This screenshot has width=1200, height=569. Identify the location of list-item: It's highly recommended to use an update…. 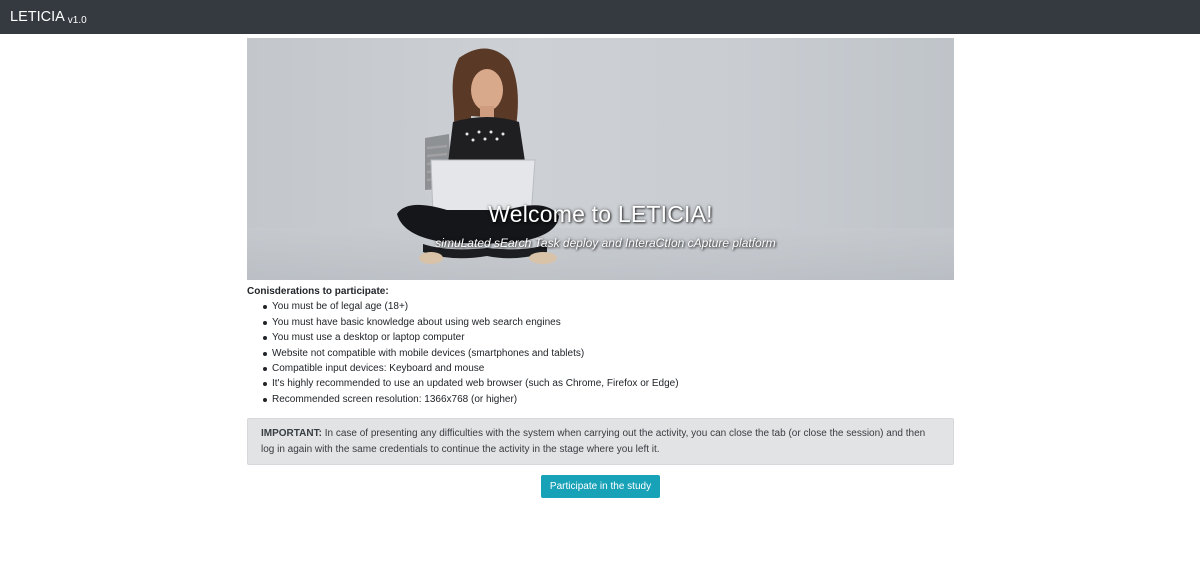
(608, 383).